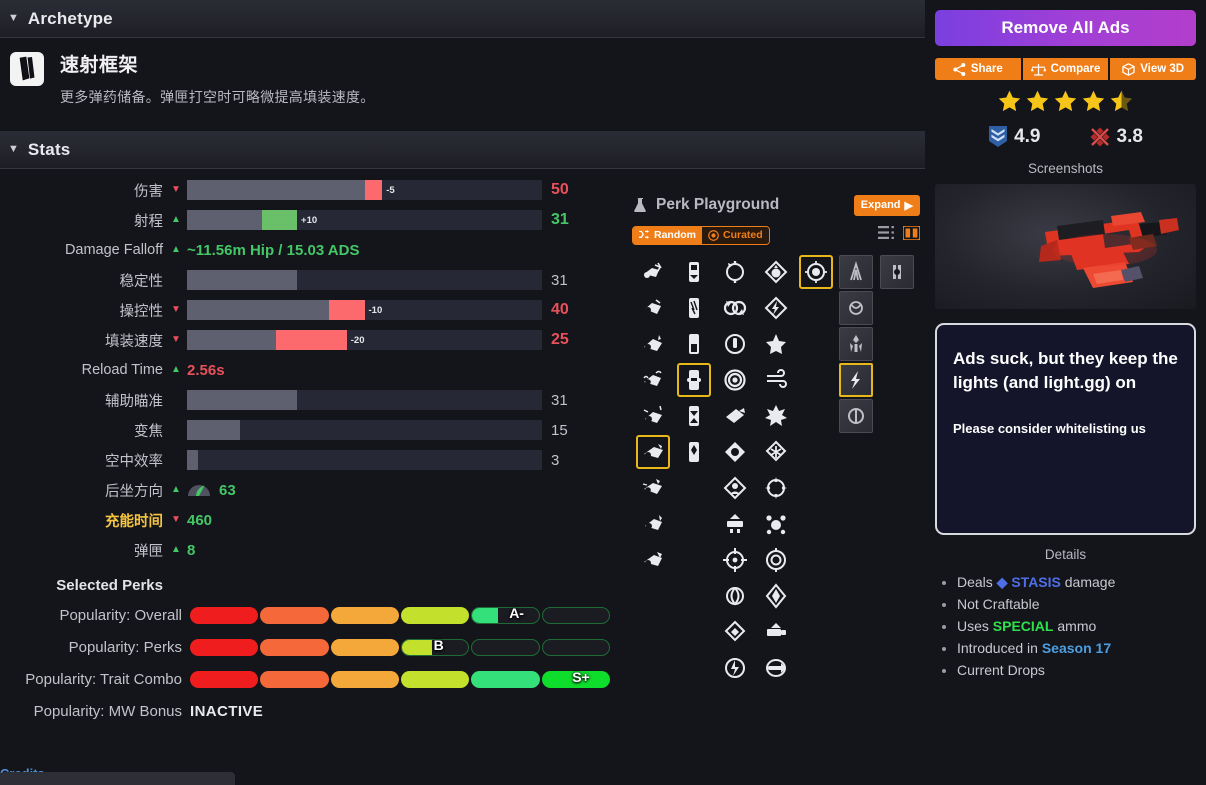 Image resolution: width=1206 pixels, height=785 pixels. Describe the element at coordinates (1065, 28) in the screenshot. I see `remove-all-ads-button: Remove All Ads` at that location.